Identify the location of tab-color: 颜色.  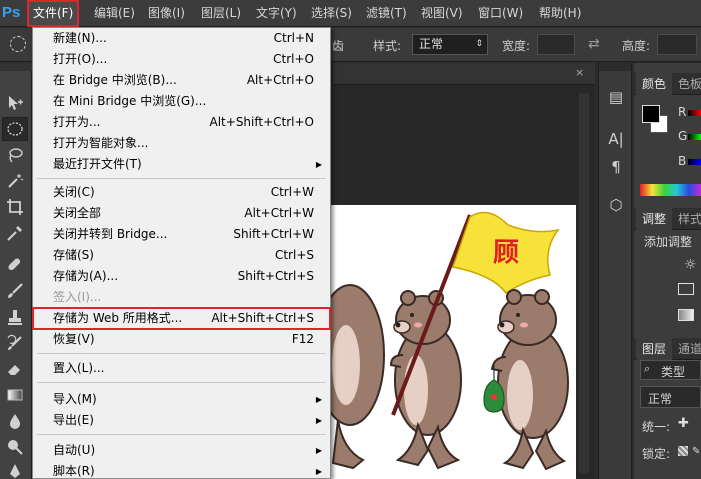
(654, 84).